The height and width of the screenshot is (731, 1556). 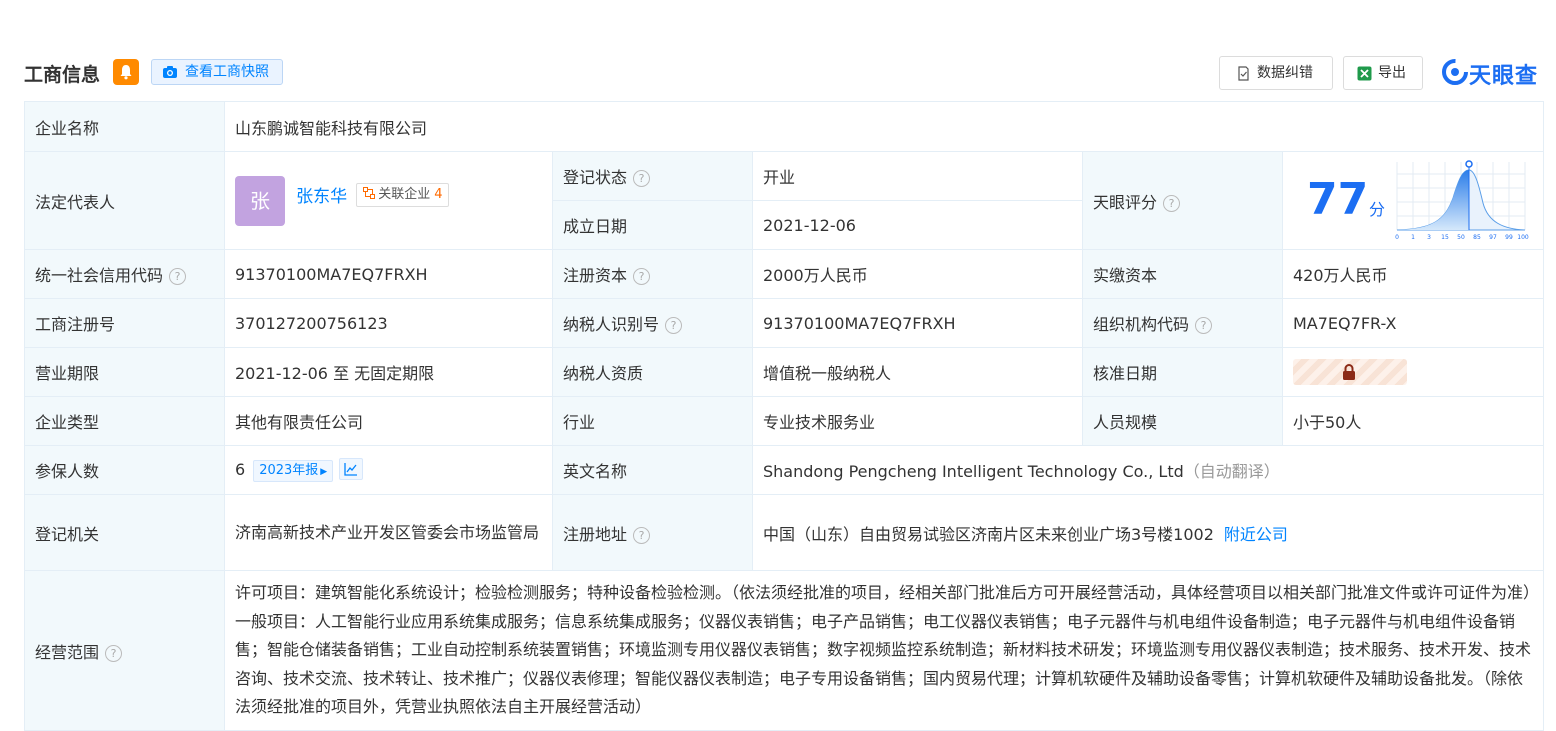 I want to click on english-name-label: 英文名称, so click(x=652, y=470).